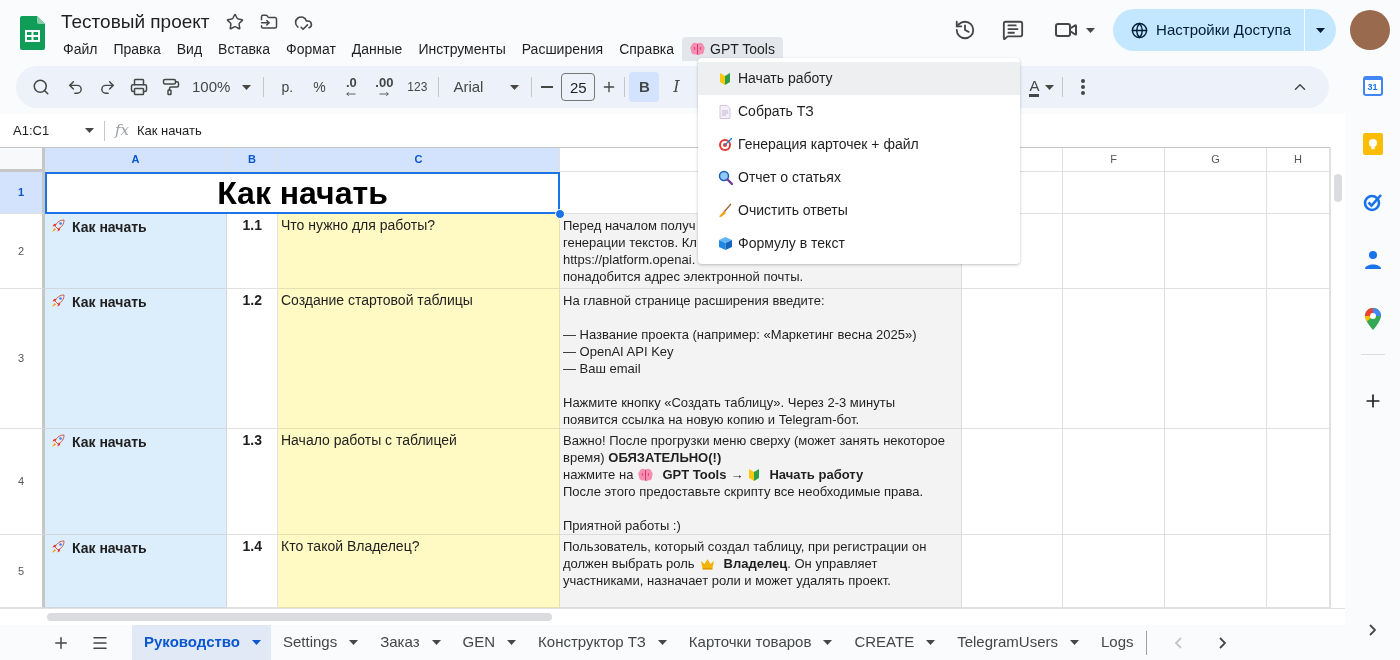 This screenshot has width=1400, height=660. I want to click on cell-text: — Ваш email, so click(602, 368).